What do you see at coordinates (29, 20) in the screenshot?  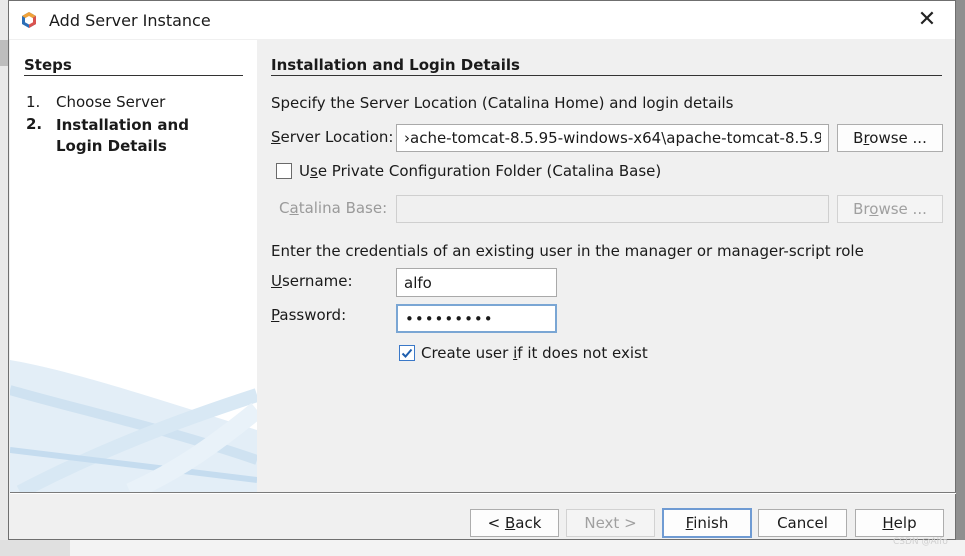 I see `netbeans-app-icon` at bounding box center [29, 20].